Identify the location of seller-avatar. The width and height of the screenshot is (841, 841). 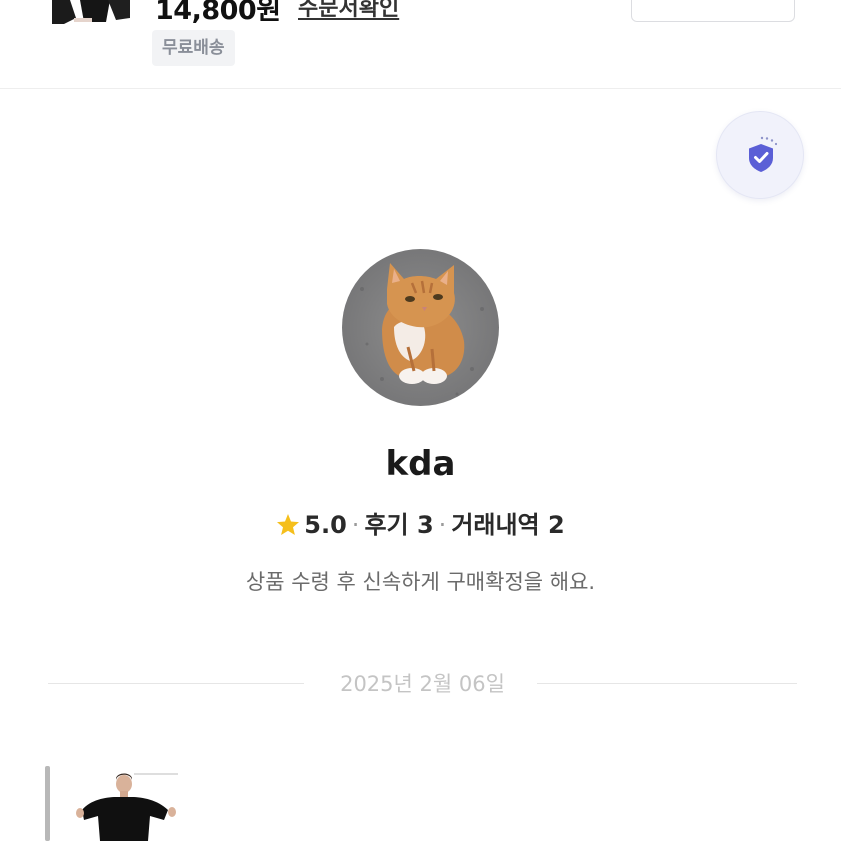
(420, 327).